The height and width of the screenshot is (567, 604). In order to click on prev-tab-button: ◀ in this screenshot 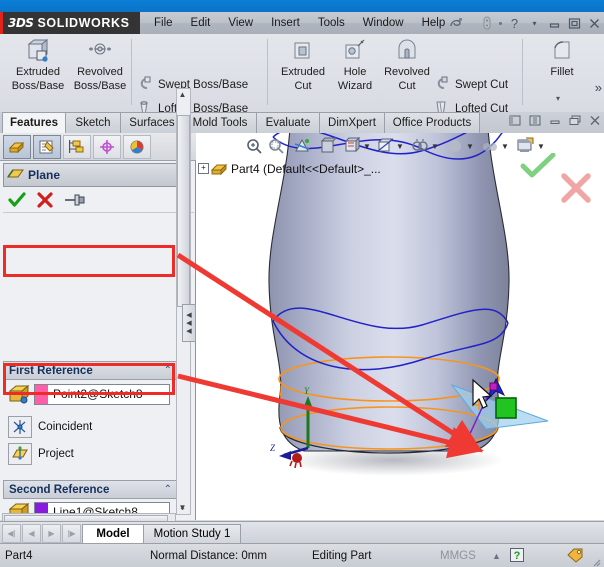, I will do `click(31, 533)`.